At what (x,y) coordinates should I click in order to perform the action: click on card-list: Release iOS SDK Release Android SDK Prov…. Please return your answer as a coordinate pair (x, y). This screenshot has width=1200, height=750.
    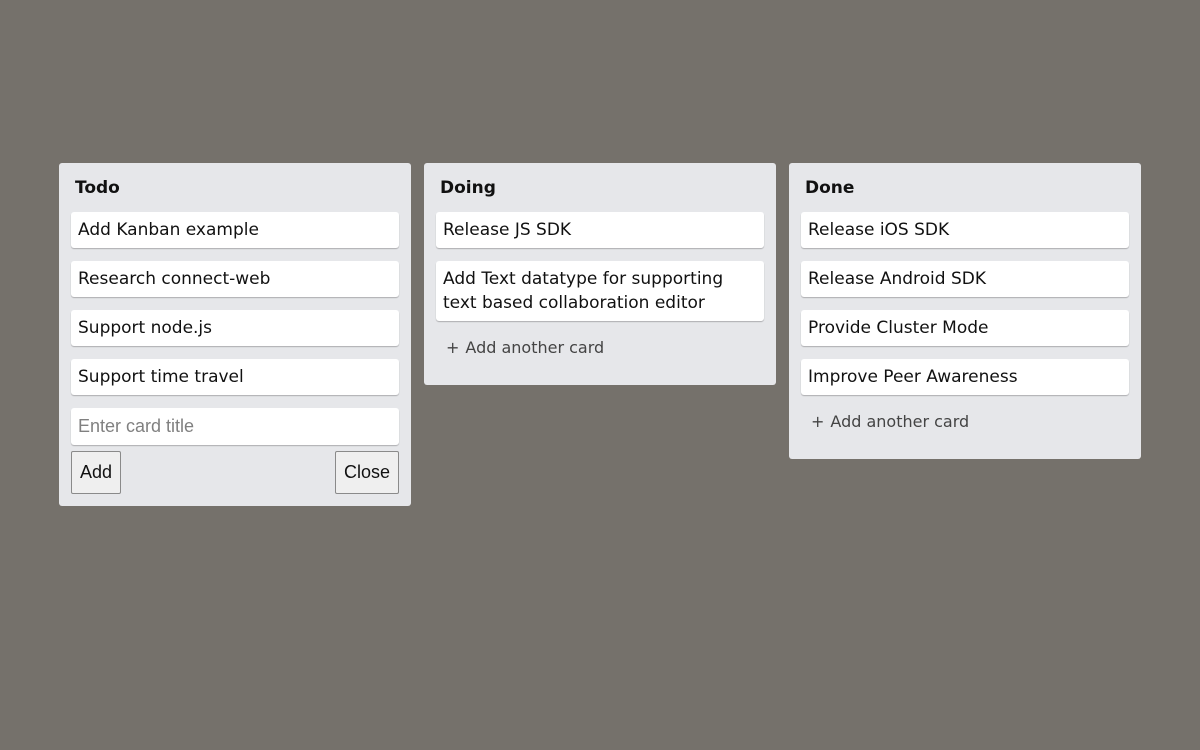
    Looking at the image, I should click on (965, 303).